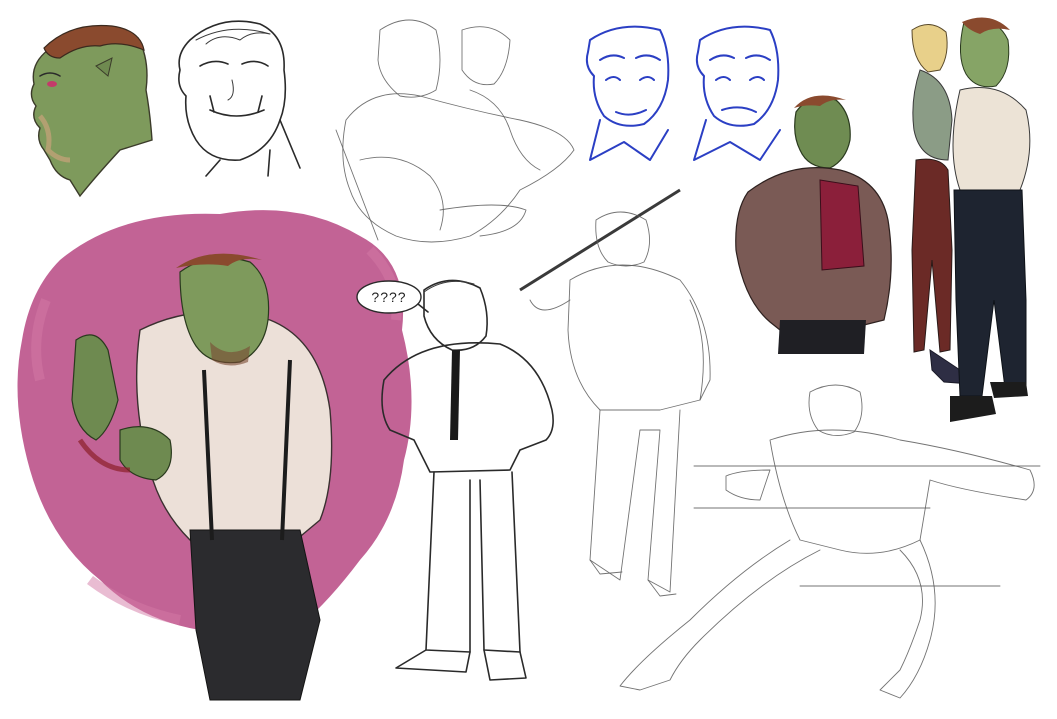 The height and width of the screenshot is (719, 1057). I want to click on blue-sketch-head-right, so click(737, 93).